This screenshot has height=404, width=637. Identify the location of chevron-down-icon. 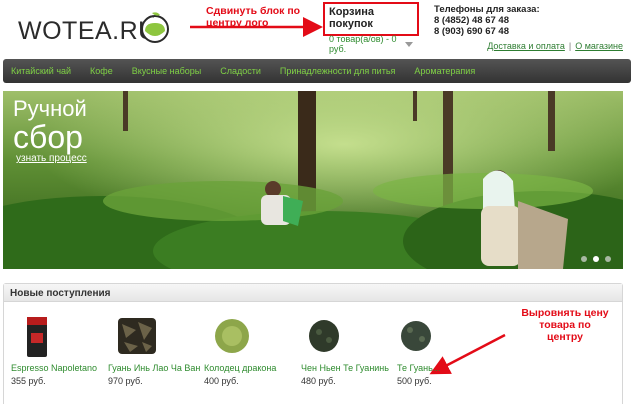
(409, 44).